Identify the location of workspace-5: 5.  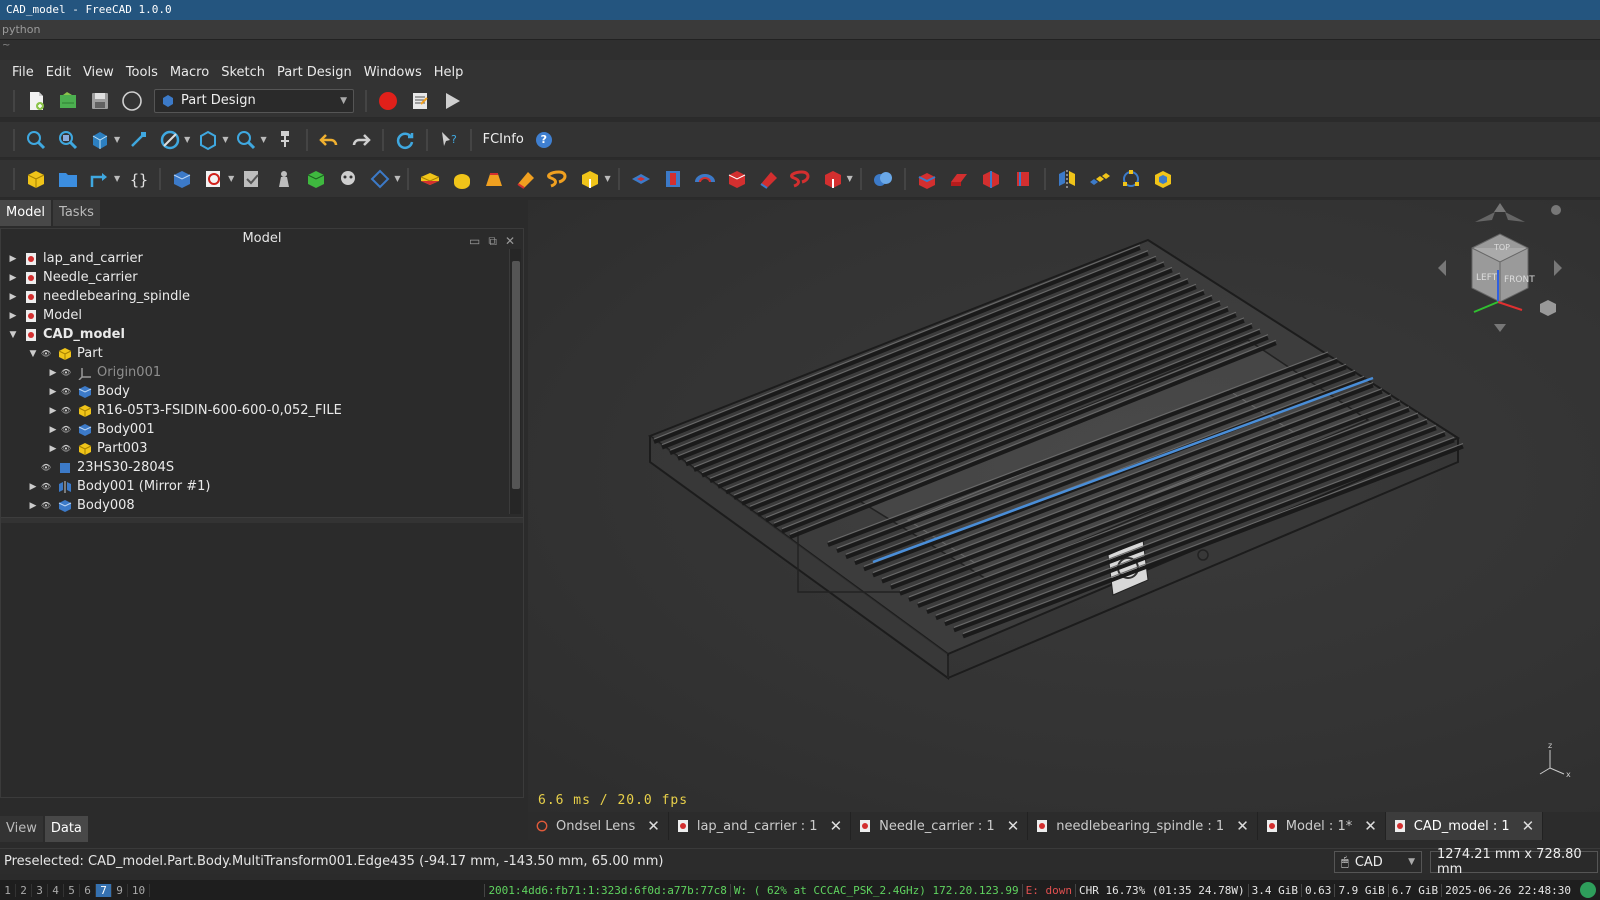
(72, 890).